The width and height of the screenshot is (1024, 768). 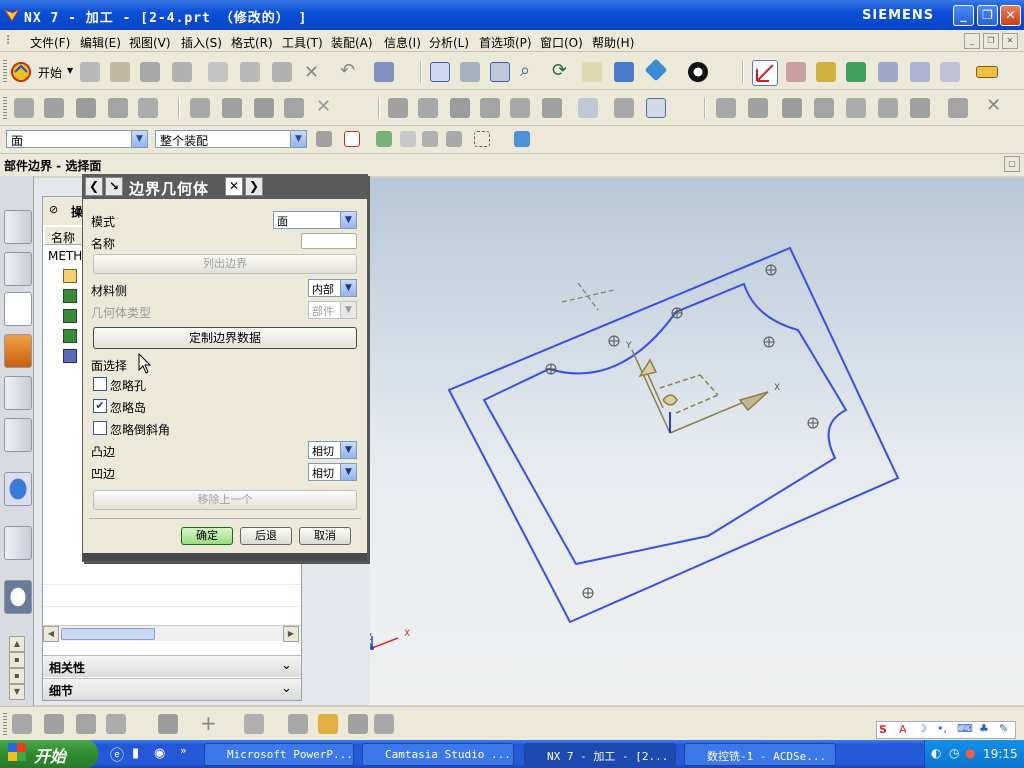 I want to click on name-input, so click(x=329, y=241).